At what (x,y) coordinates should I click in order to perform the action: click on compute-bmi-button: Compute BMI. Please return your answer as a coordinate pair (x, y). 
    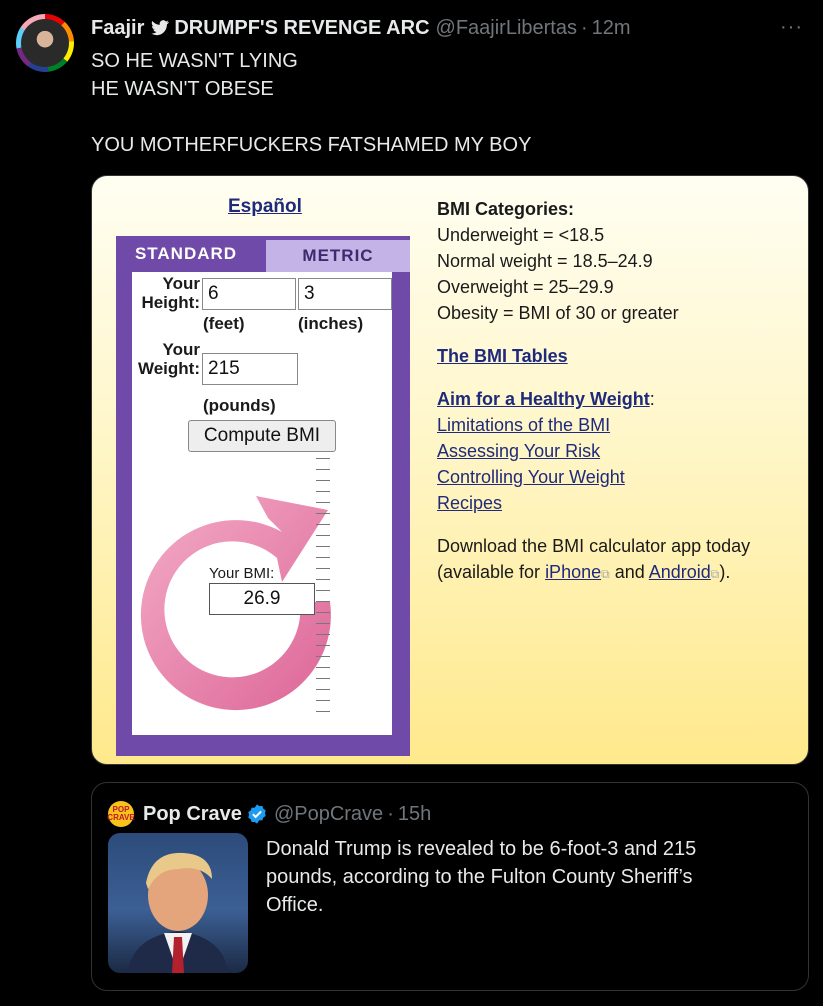
    Looking at the image, I should click on (262, 436).